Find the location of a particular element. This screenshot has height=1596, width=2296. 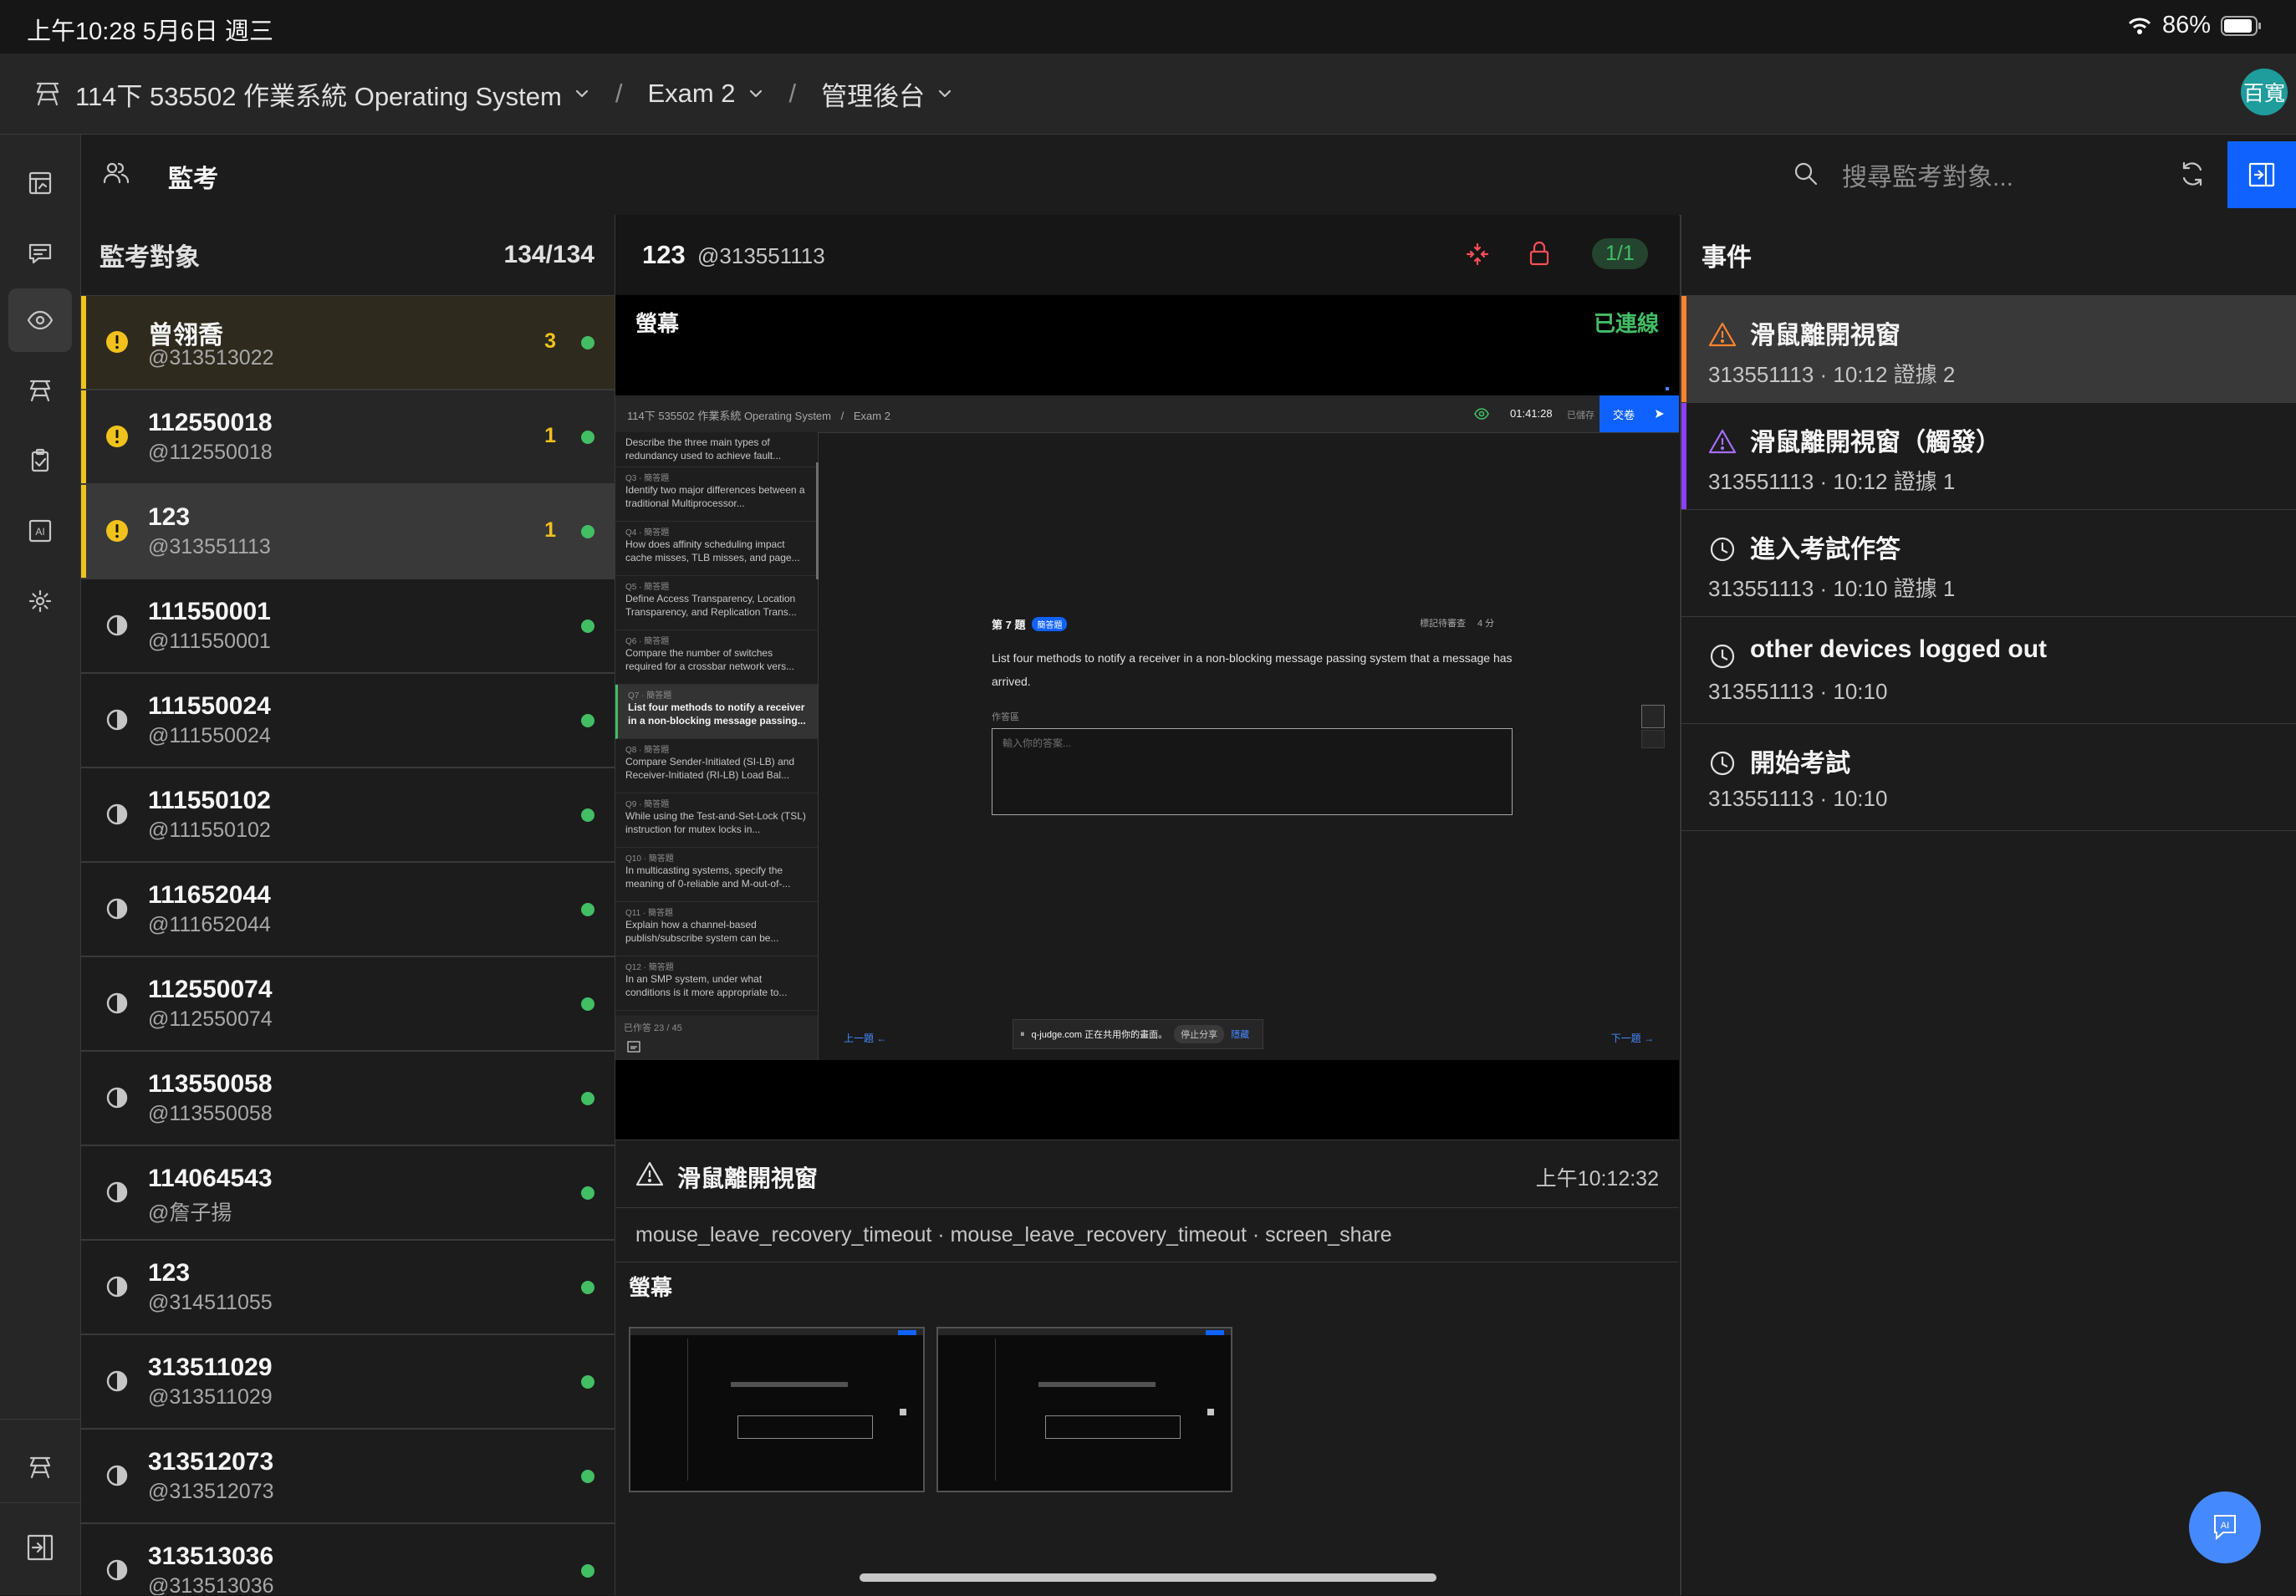

course-switcher: 114下 535502 作業系統 Operating System is located at coordinates (332, 94).